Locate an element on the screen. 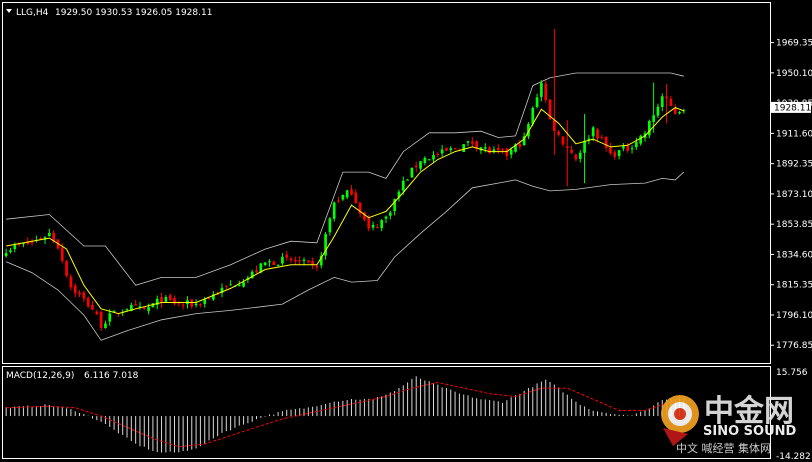  price-tick-label: 1815.35 is located at coordinates (794, 286).